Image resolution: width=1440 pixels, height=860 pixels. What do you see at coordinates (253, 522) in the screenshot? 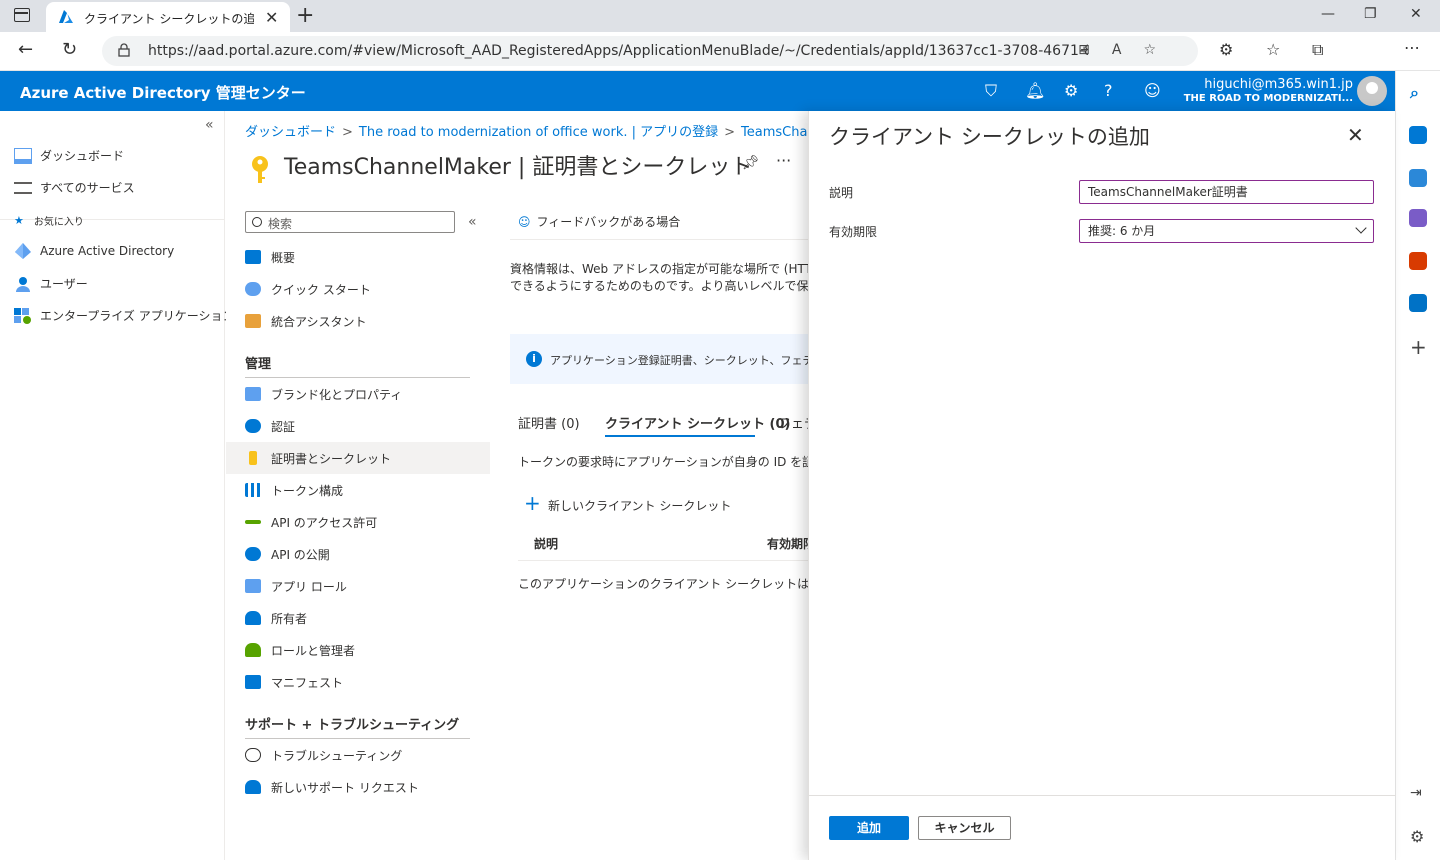
I see `api-permissions-icon` at bounding box center [253, 522].